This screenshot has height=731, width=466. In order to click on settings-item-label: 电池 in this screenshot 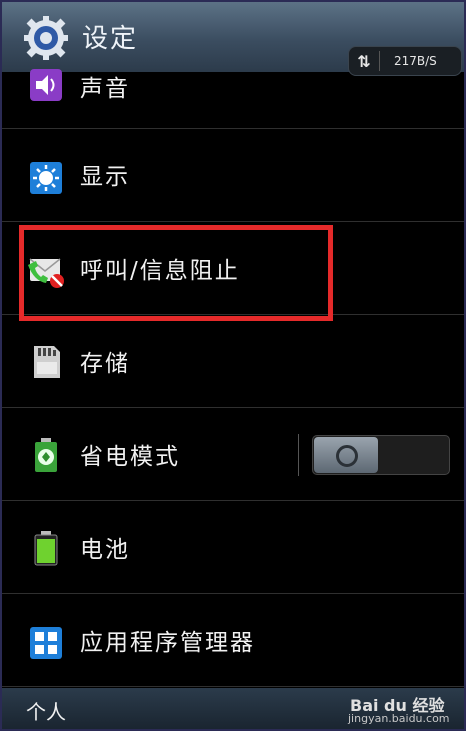, I will do `click(105, 550)`.